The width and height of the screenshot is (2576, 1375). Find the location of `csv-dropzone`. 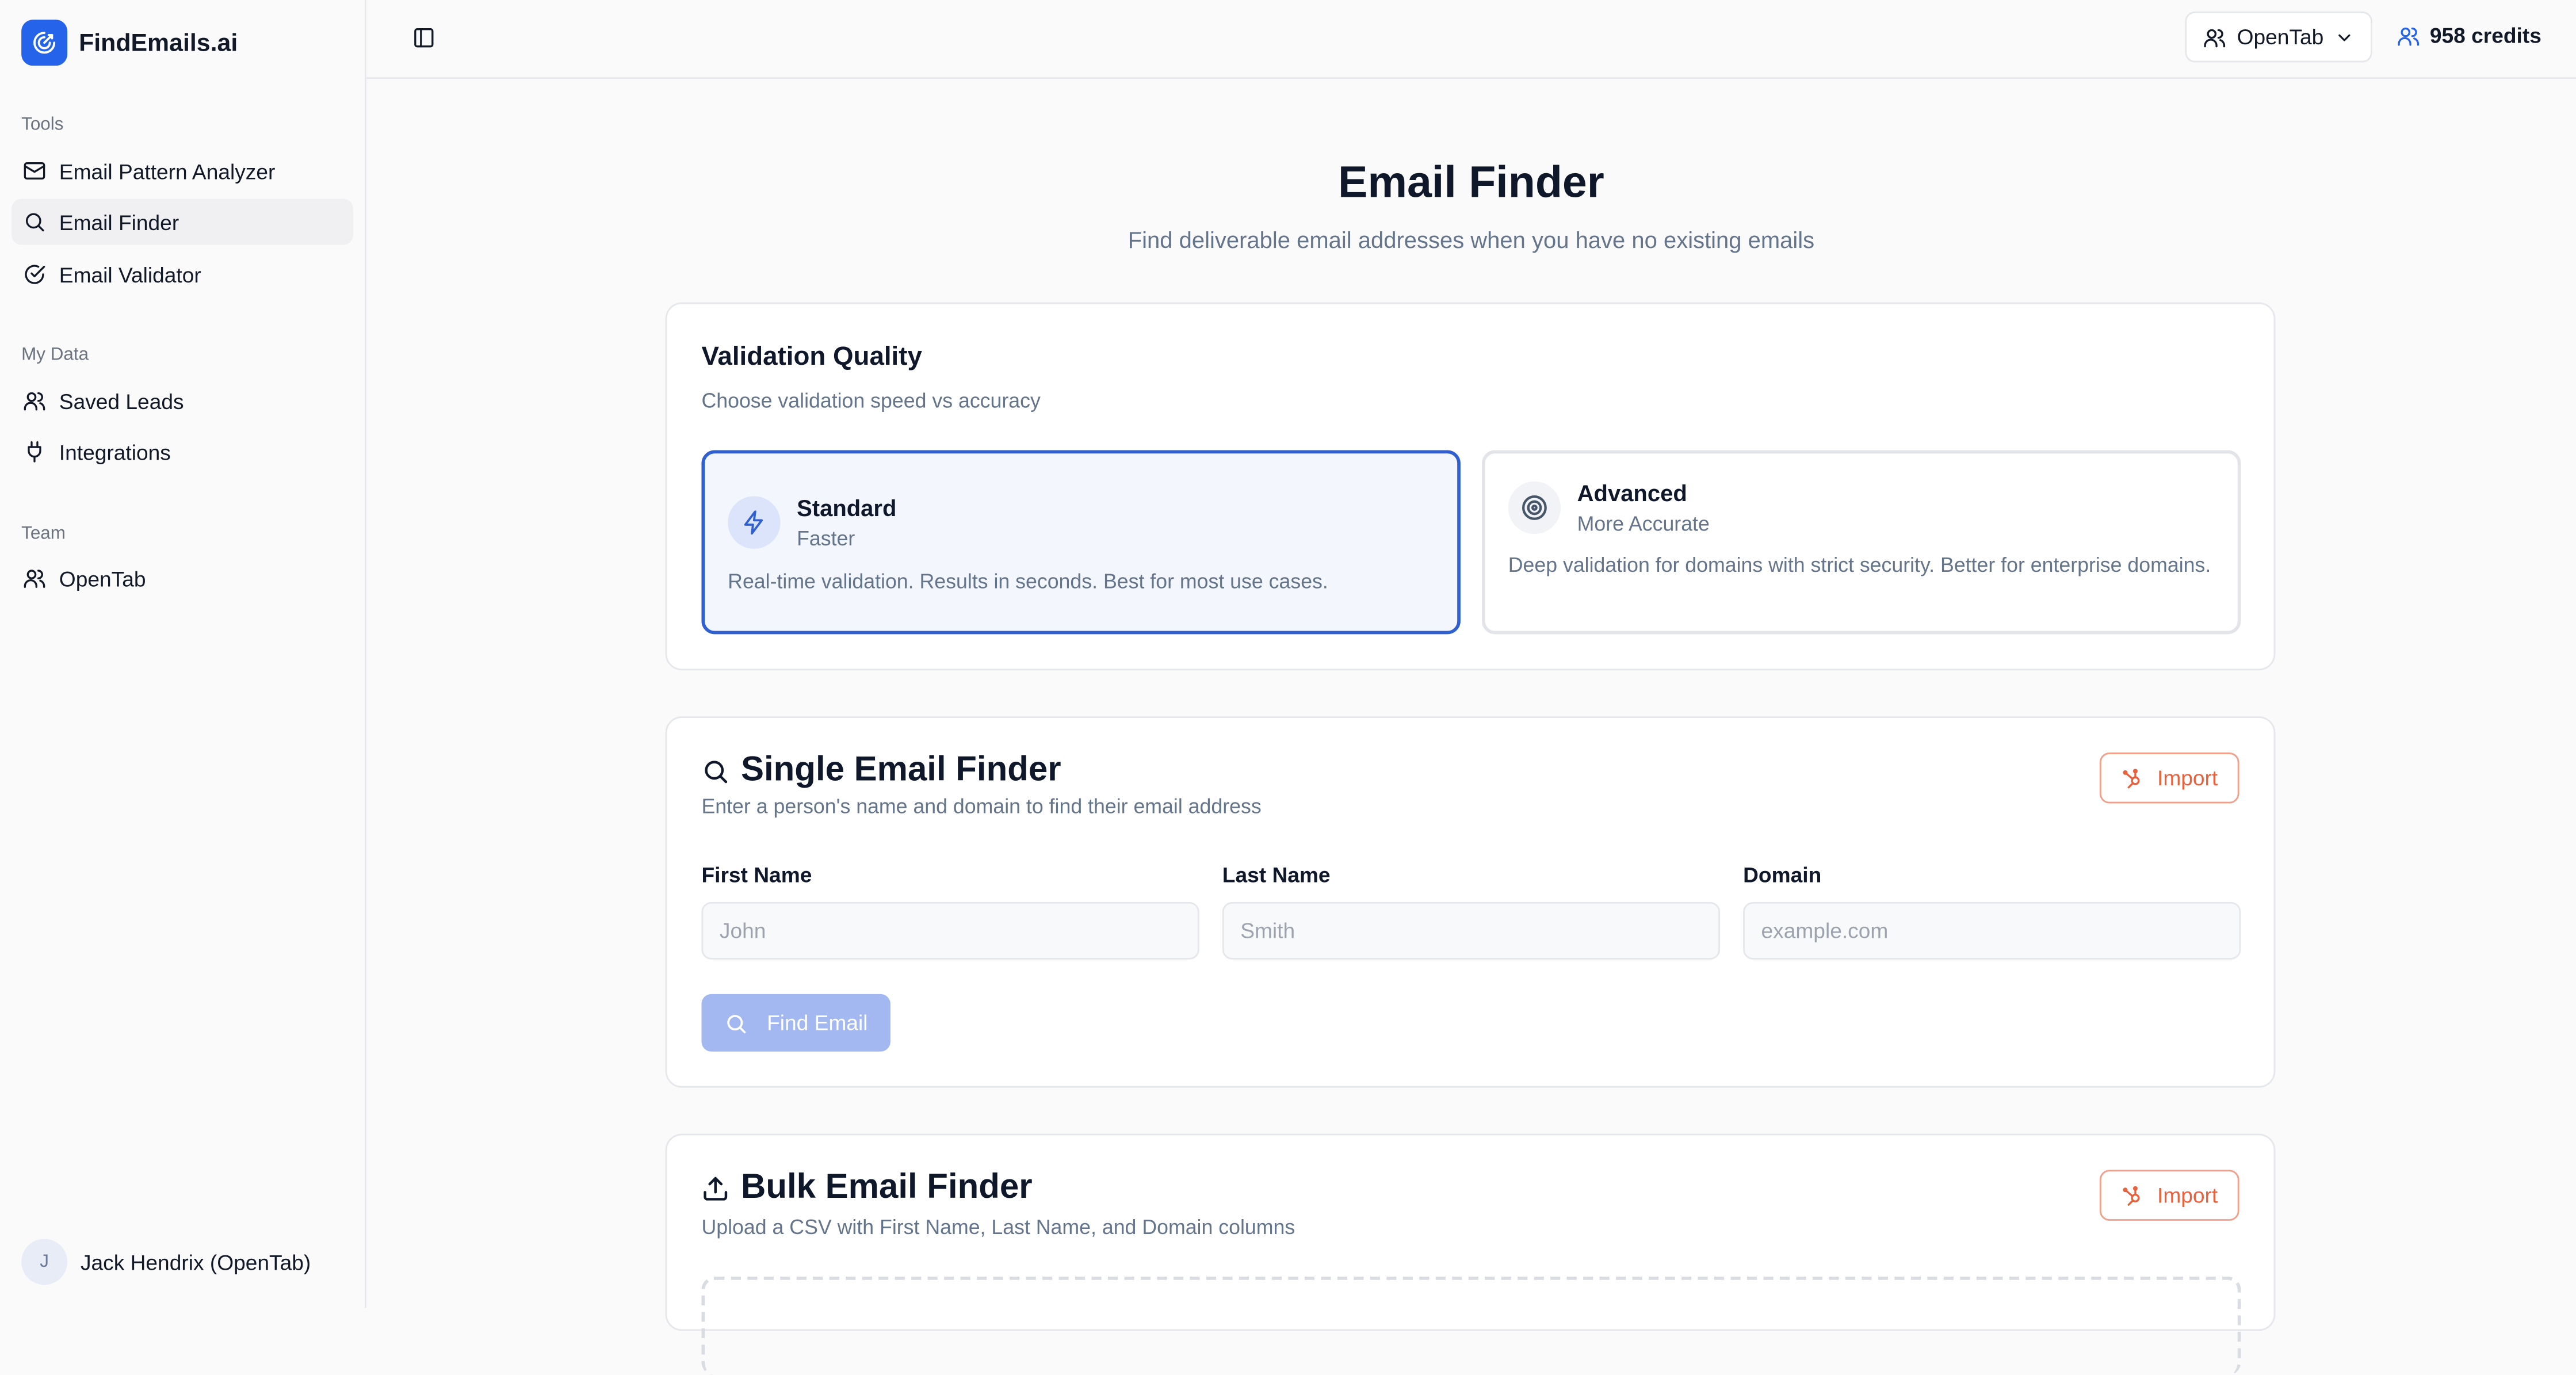

csv-dropzone is located at coordinates (1471, 1326).